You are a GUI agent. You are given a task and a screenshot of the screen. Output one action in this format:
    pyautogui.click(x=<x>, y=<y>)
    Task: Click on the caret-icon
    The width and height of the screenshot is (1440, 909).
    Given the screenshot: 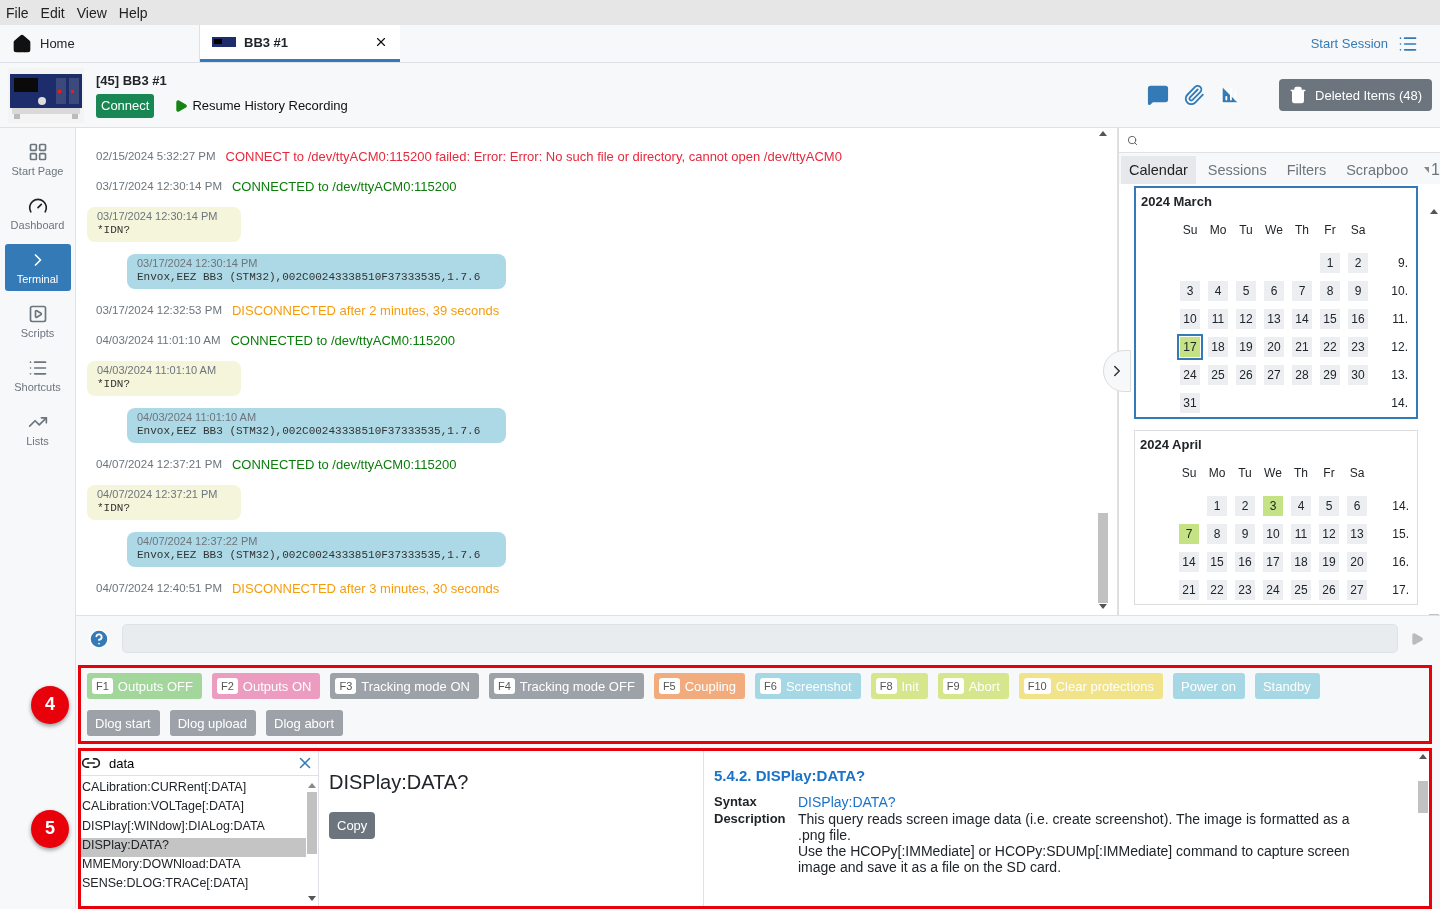 What is the action you would take?
    pyautogui.click(x=1427, y=170)
    